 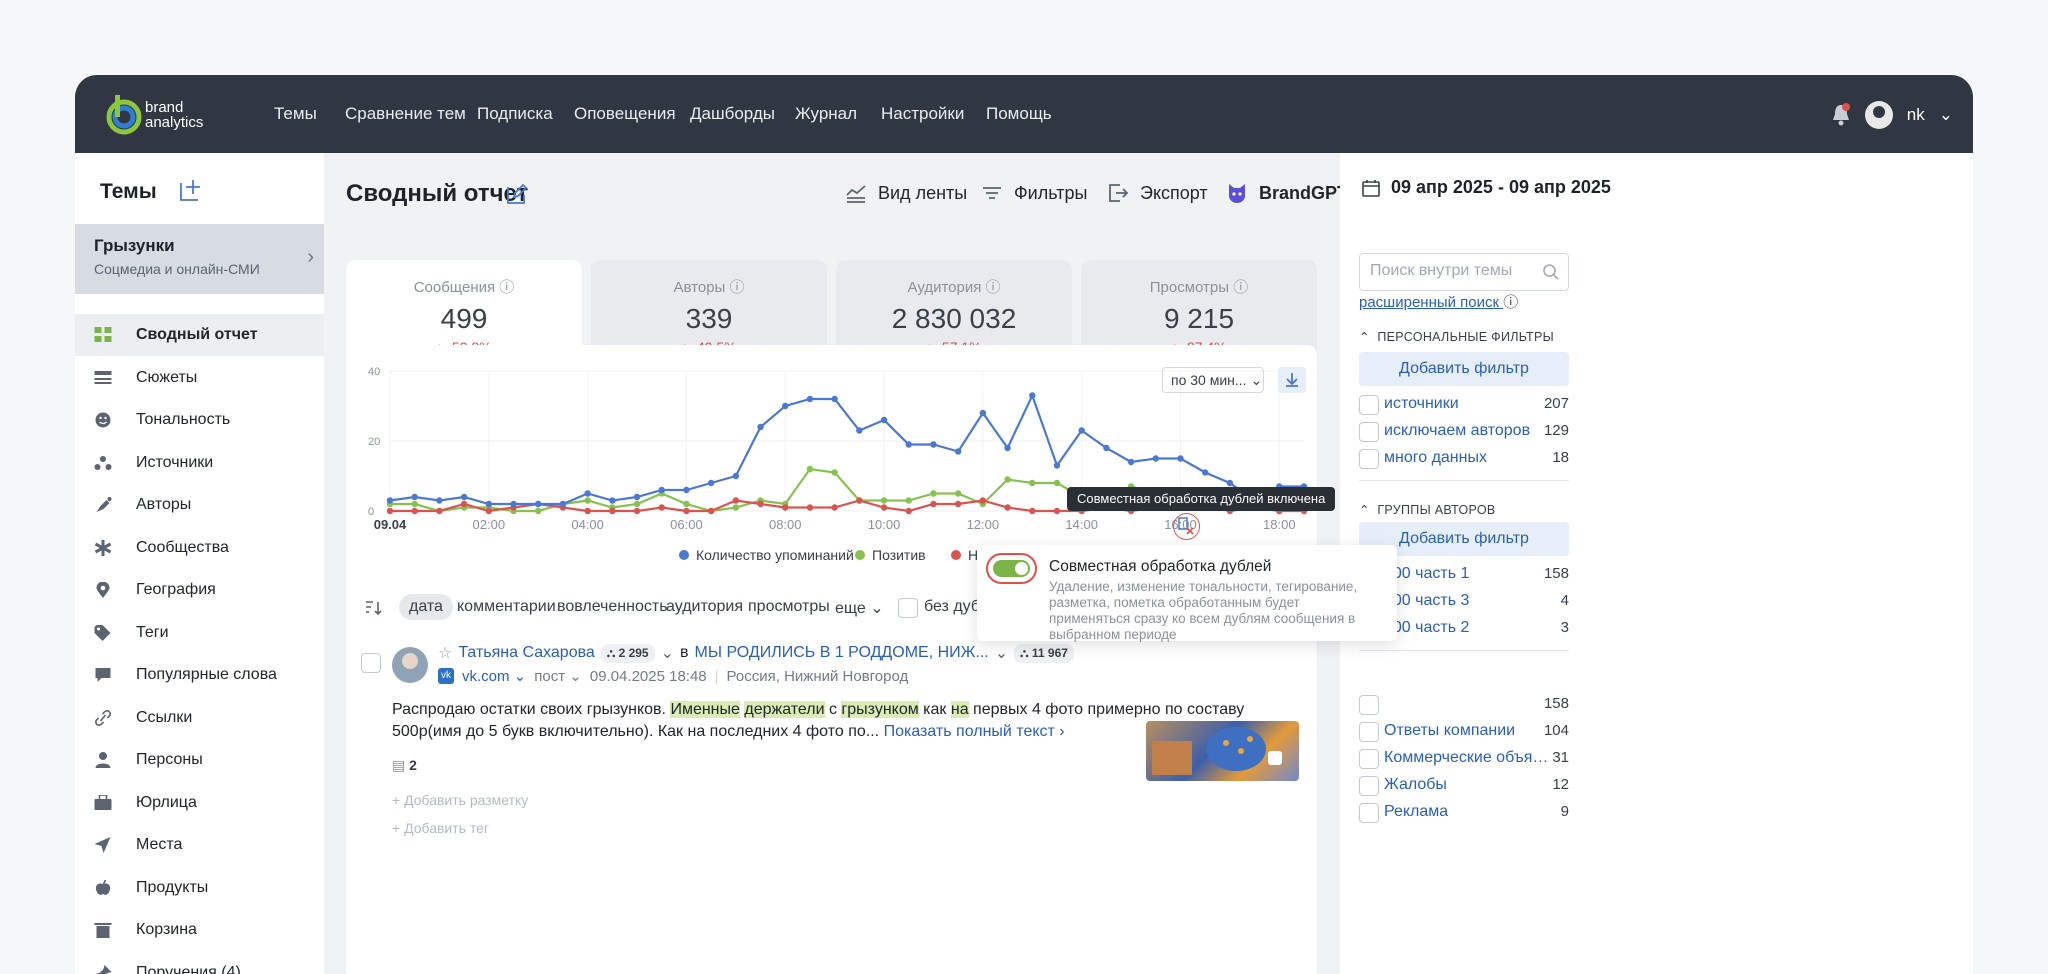 I want to click on feed-view-button: Вид ленты, so click(x=905, y=193).